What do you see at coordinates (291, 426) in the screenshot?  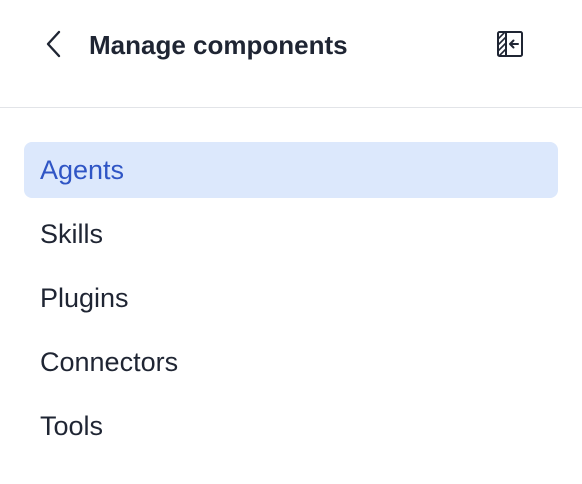 I see `nav-item-tools: Tools` at bounding box center [291, 426].